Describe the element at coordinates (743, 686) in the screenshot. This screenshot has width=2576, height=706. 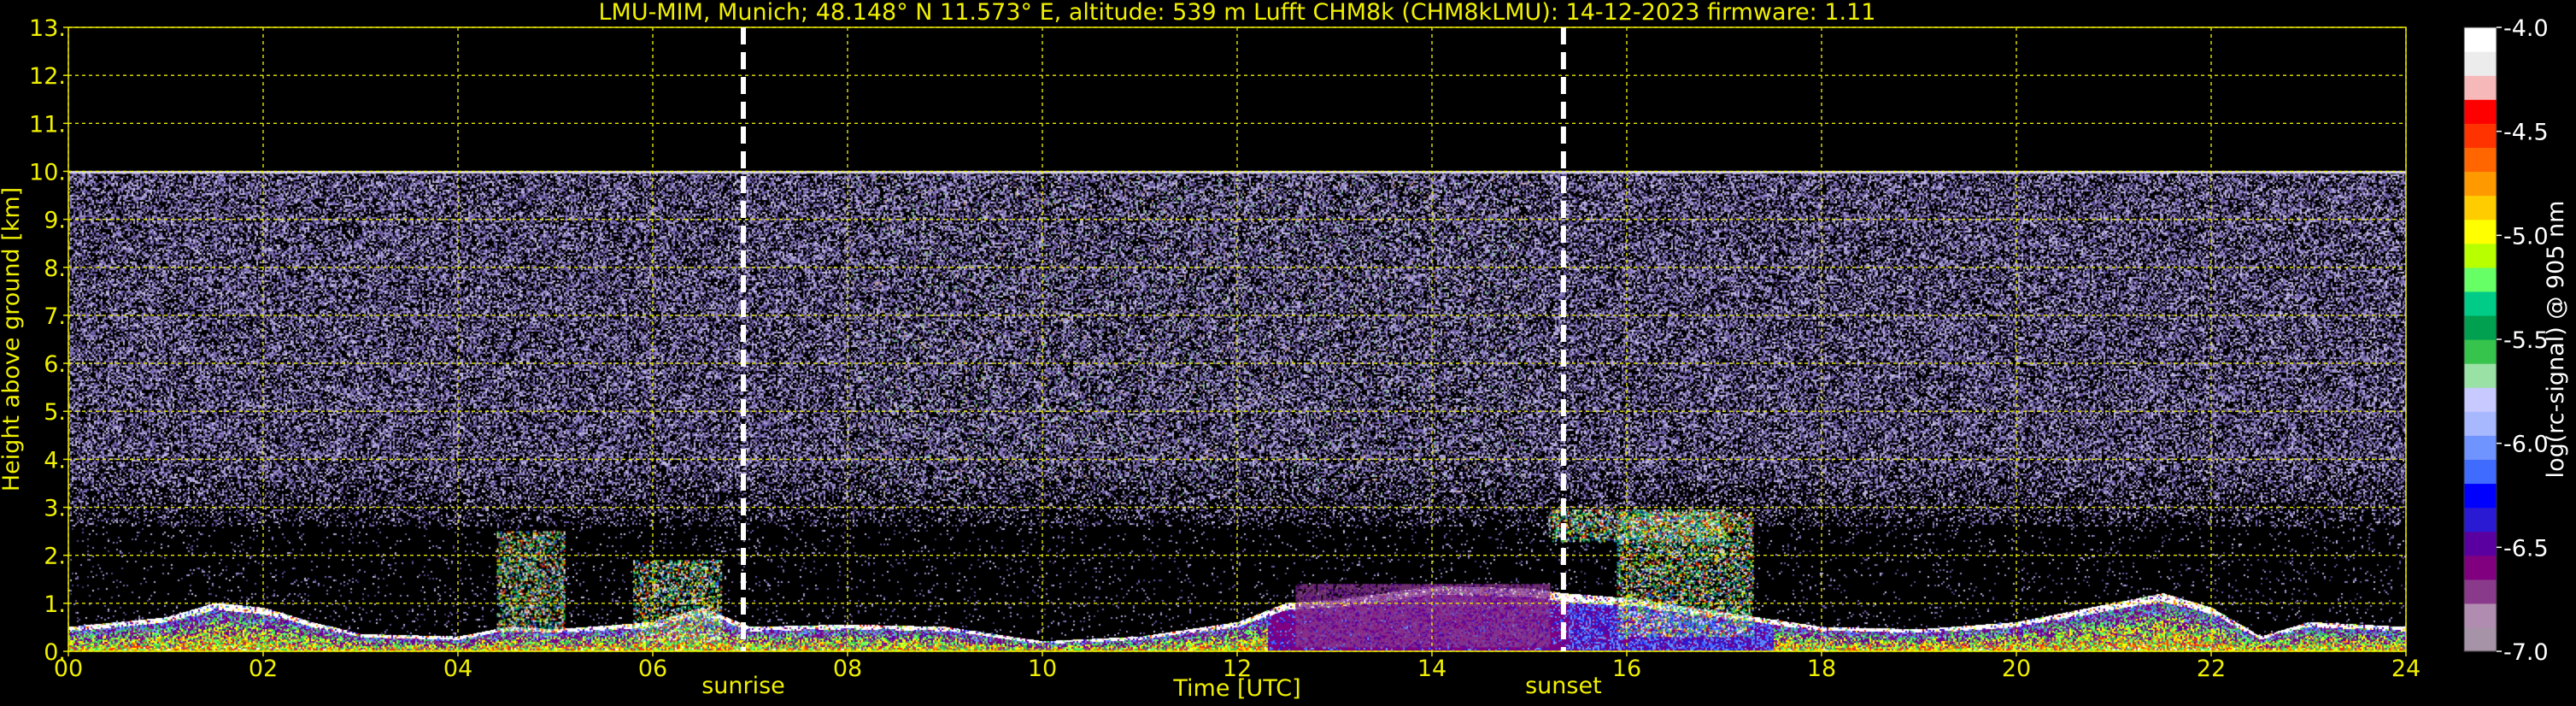
I see `marker-label-sunrise: sunrise` at that location.